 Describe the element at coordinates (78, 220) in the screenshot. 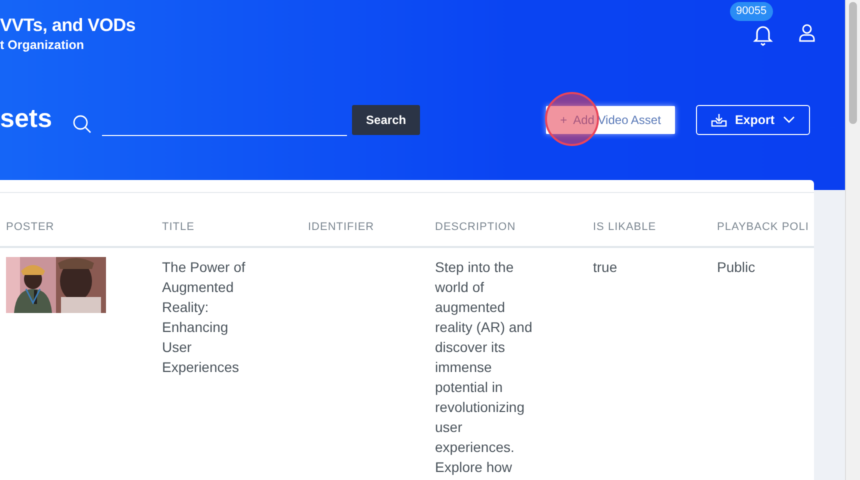

I see `column-header: POSTER` at that location.